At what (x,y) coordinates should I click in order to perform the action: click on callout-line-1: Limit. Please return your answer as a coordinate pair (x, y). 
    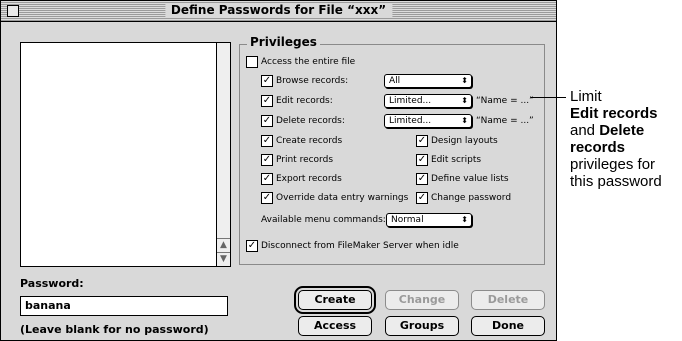
    Looking at the image, I should click on (586, 96).